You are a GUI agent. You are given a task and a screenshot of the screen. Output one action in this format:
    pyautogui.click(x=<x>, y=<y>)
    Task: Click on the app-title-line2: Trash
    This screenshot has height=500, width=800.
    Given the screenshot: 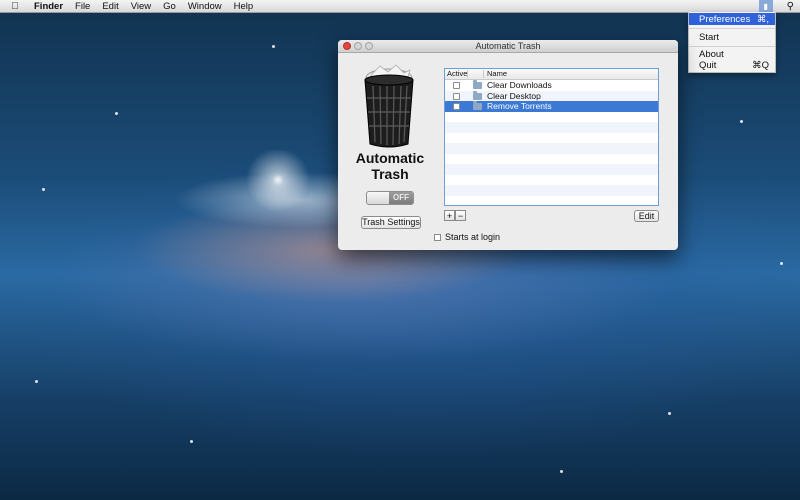 What is the action you would take?
    pyautogui.click(x=390, y=174)
    